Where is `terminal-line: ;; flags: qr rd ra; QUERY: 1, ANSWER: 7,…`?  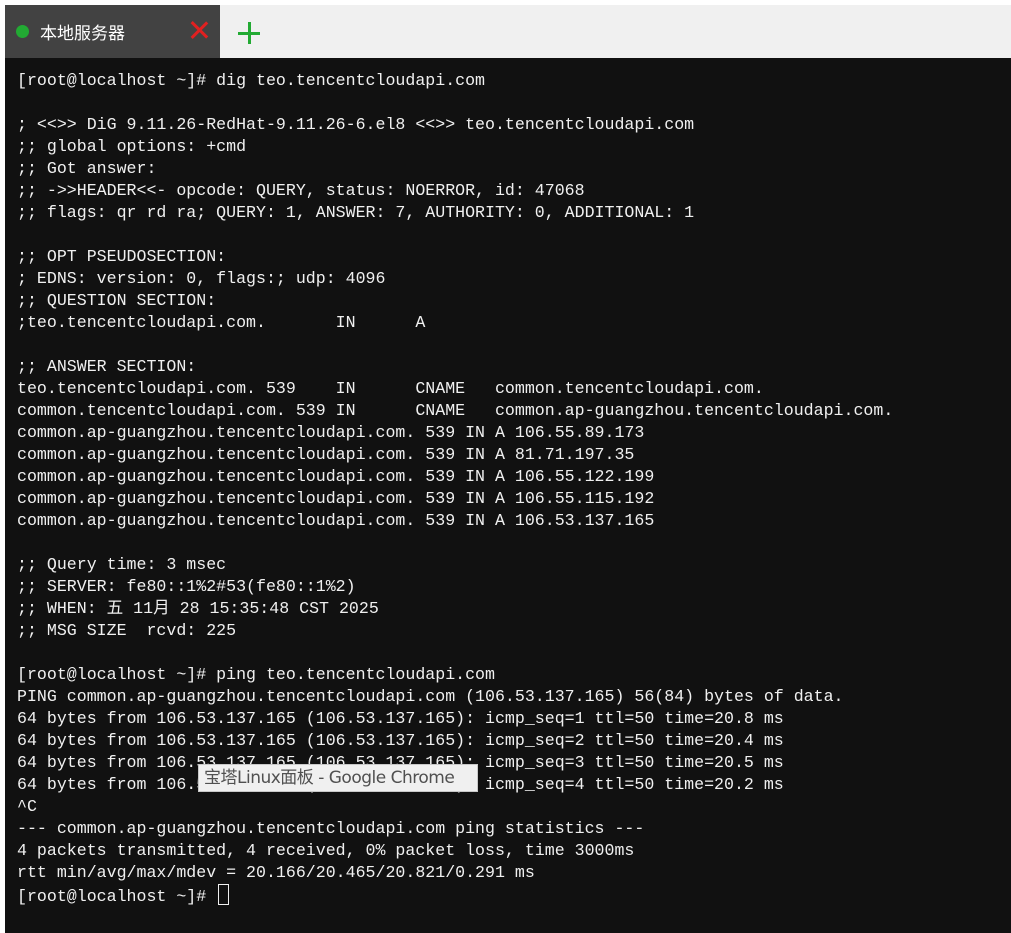 terminal-line: ;; flags: qr rd ra; QUERY: 1, ANSWER: 7,… is located at coordinates (356, 212).